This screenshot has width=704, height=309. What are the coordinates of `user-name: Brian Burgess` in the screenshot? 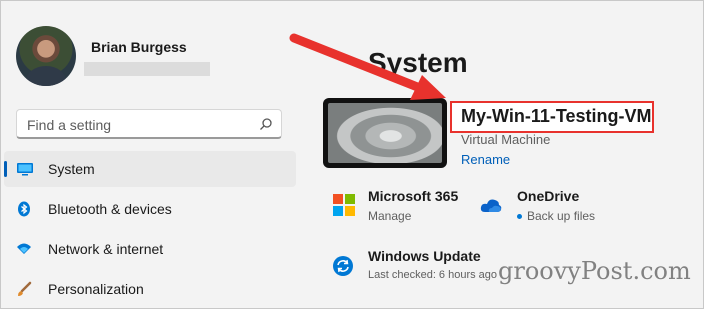 It's located at (139, 47).